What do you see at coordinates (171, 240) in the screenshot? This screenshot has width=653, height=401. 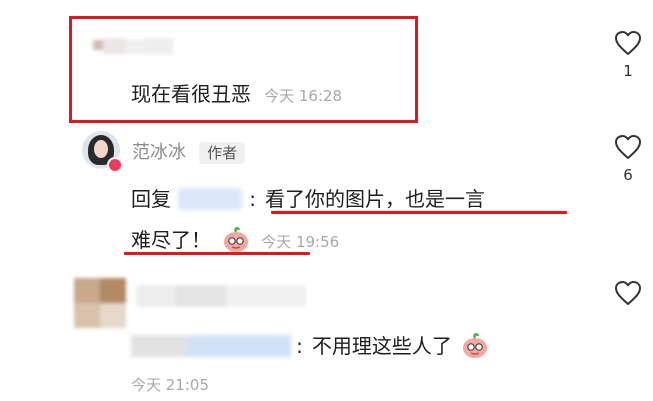 I see `comment-text-cont: 难尽了！` at bounding box center [171, 240].